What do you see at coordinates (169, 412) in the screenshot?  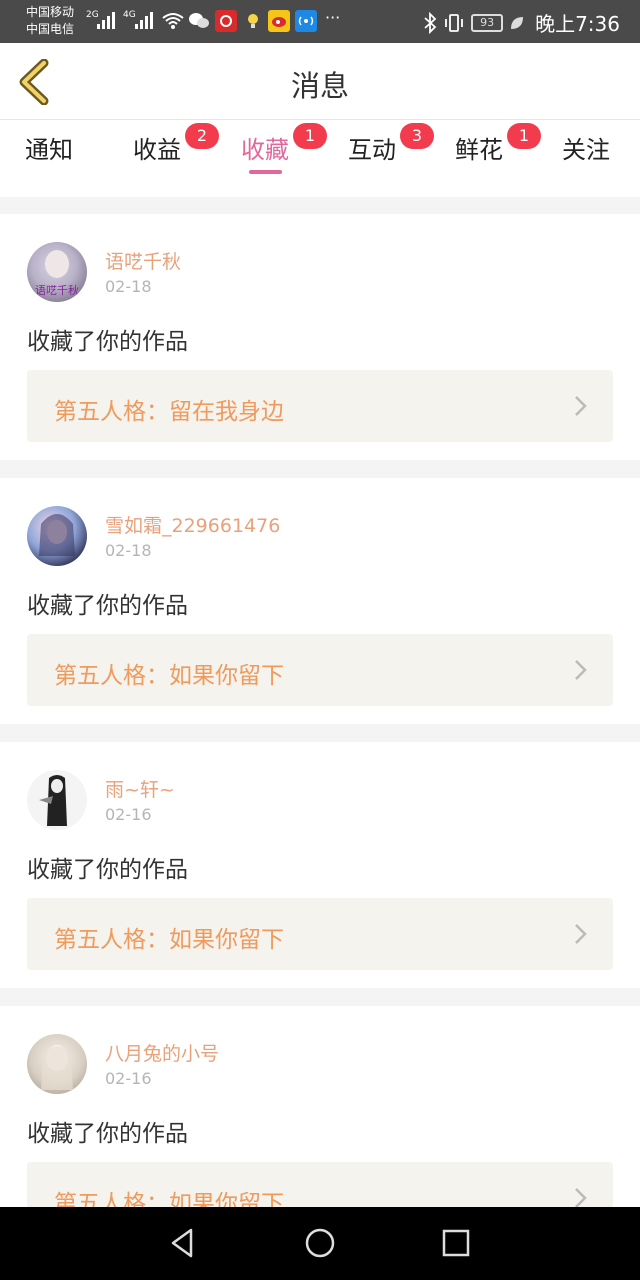 I see `work-title: 第五人格：留在我身边` at bounding box center [169, 412].